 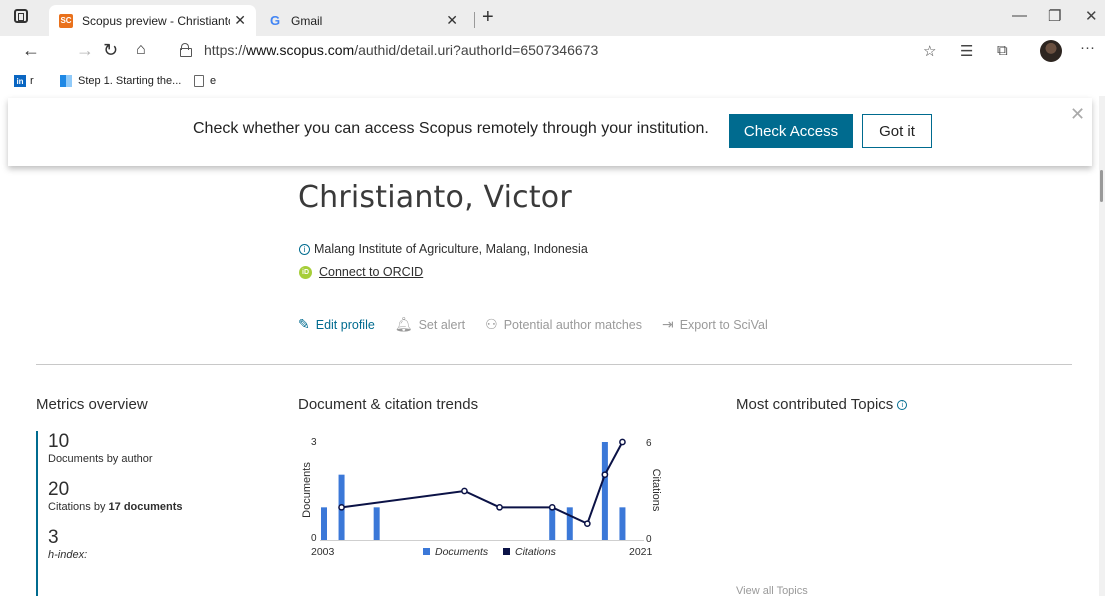 I want to click on y-right-tick-top: 6, so click(x=649, y=443).